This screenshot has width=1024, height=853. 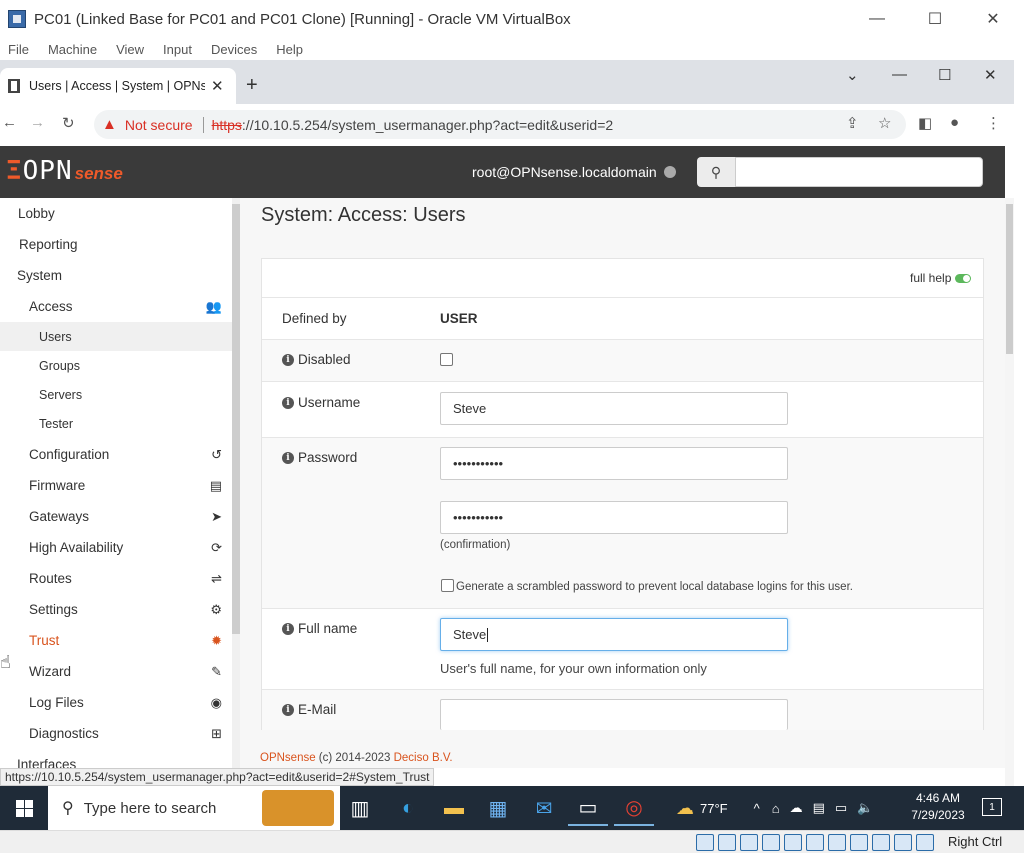 I want to click on menu-devices: Devices, so click(x=234, y=49).